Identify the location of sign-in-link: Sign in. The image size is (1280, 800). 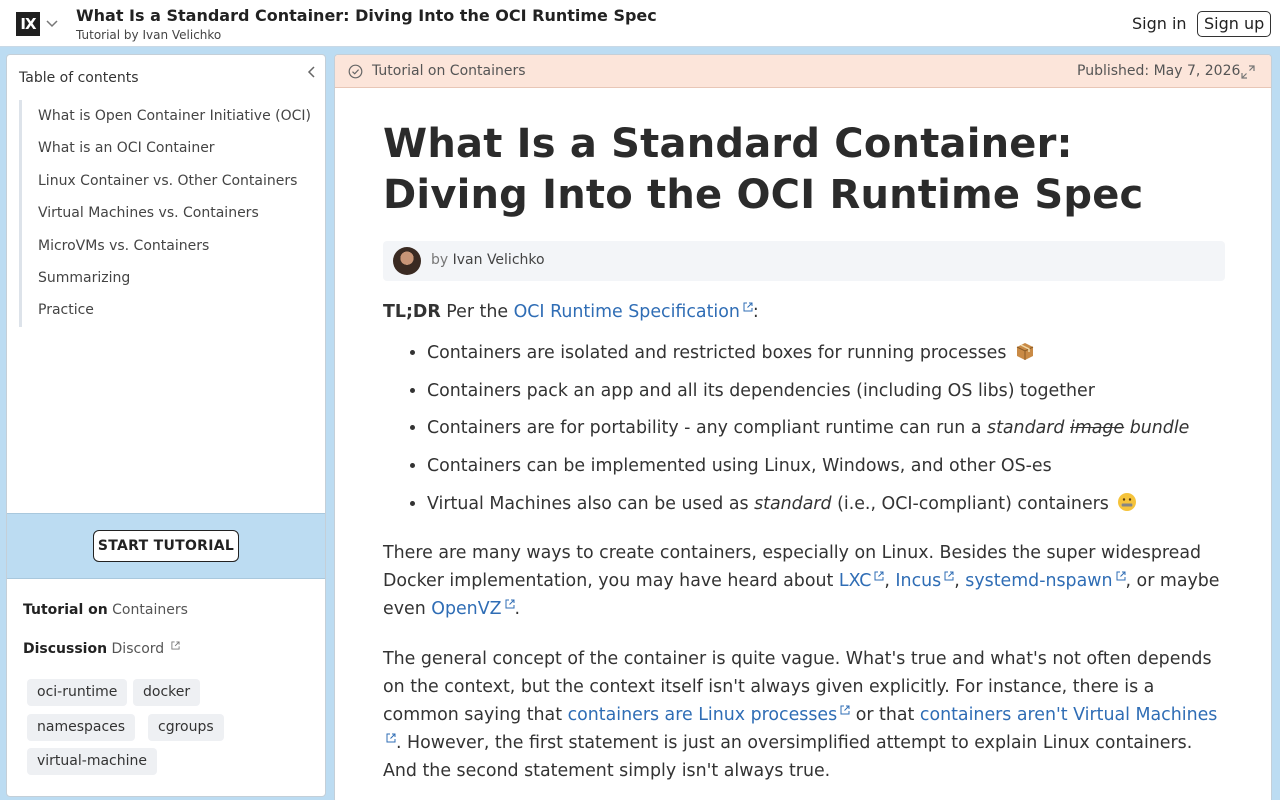
(1159, 24).